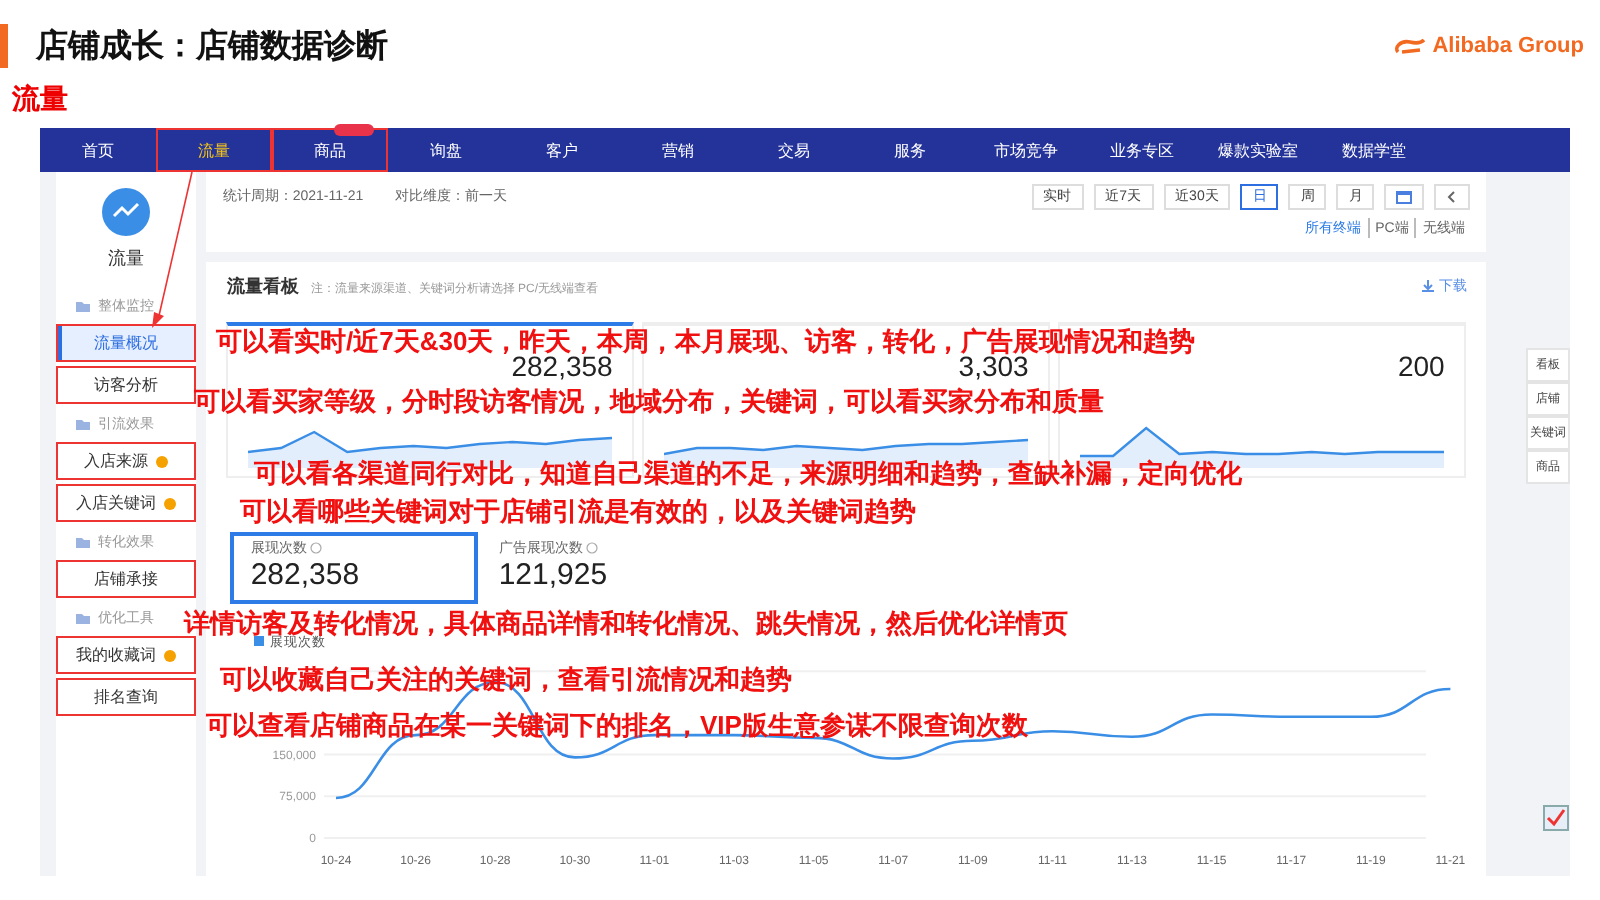 The width and height of the screenshot is (1600, 900). What do you see at coordinates (212, 46) in the screenshot?
I see `slide-title: 店铺成长：店铺数据诊断` at bounding box center [212, 46].